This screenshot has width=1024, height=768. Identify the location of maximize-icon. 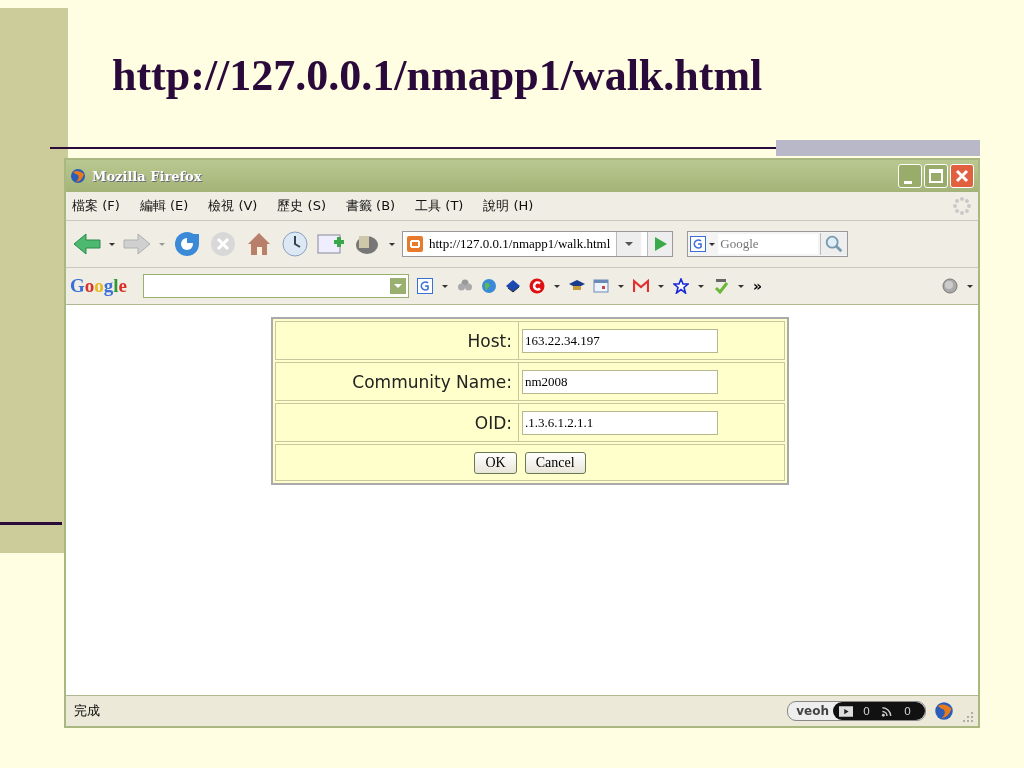
(936, 176).